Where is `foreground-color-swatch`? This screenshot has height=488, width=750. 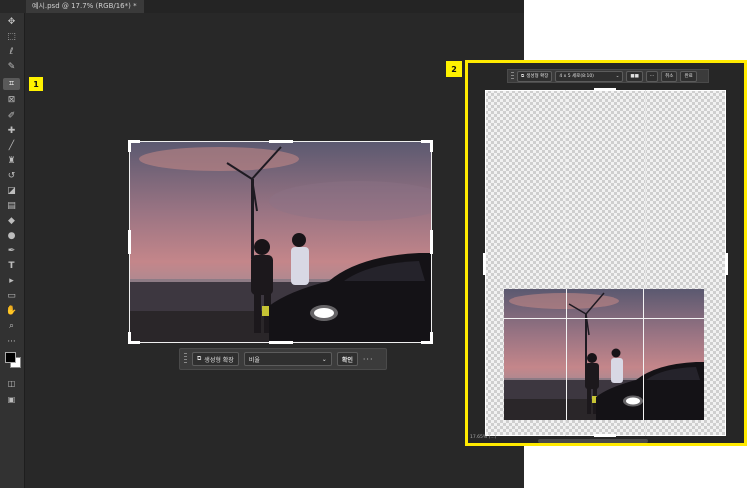
foreground-color-swatch is located at coordinates (10, 357).